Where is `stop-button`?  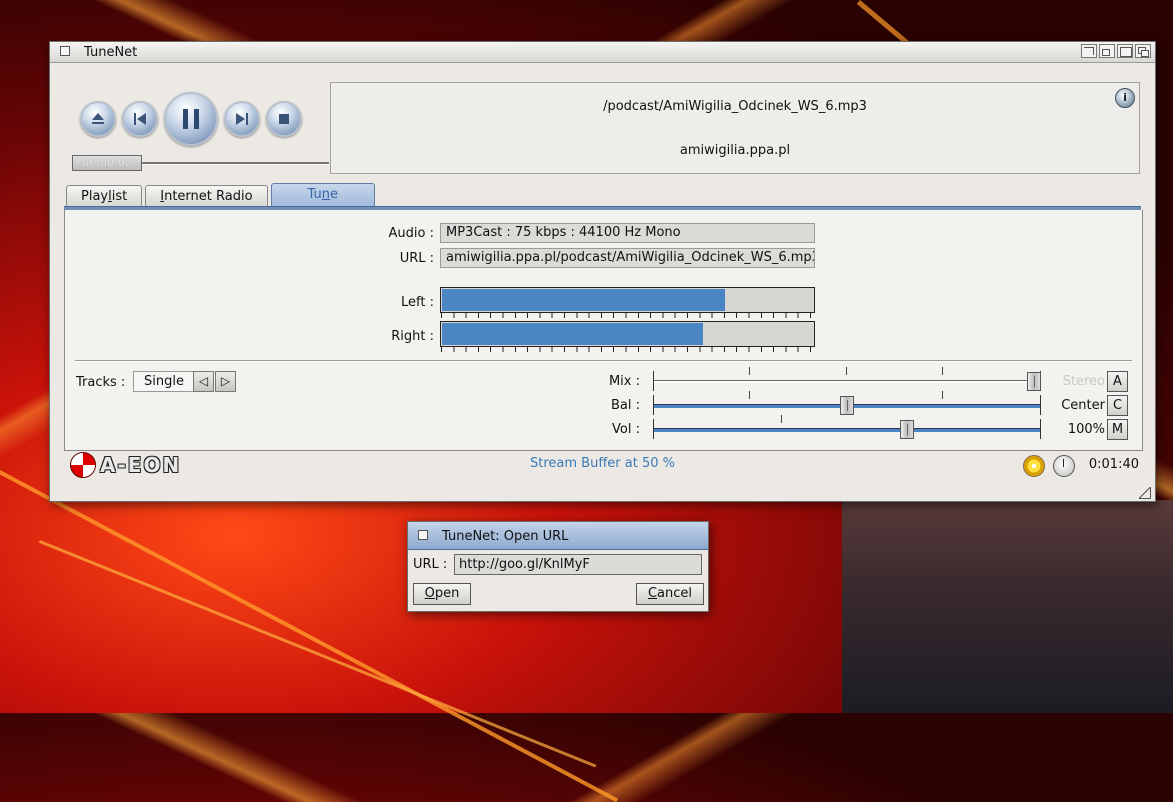
stop-button is located at coordinates (284, 119).